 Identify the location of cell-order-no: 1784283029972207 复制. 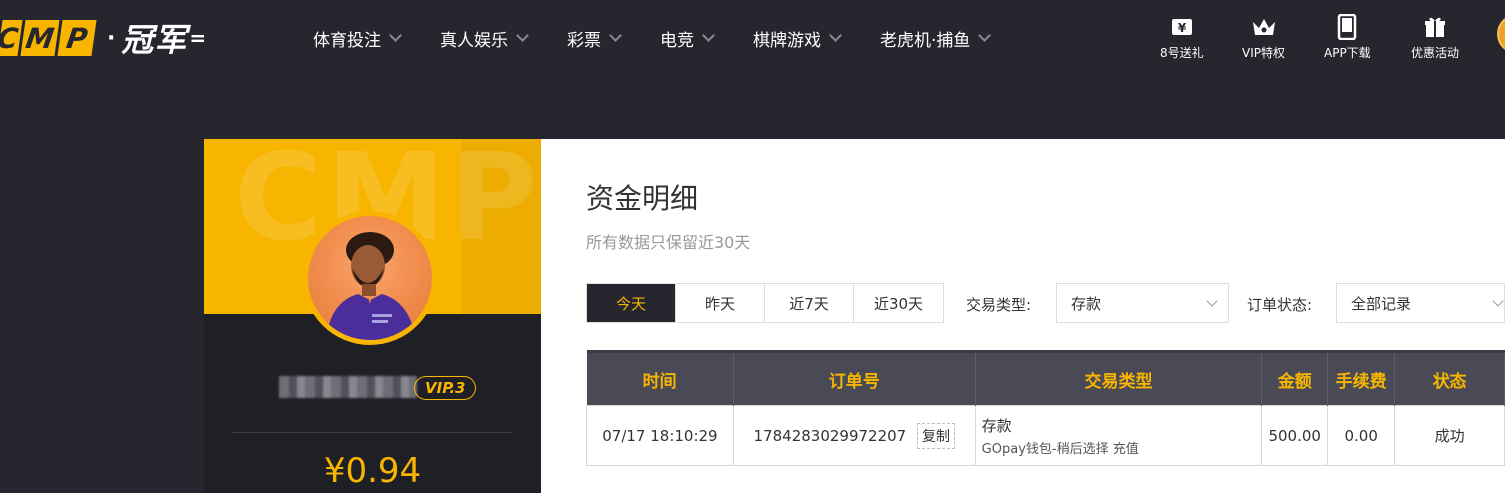
(854, 435).